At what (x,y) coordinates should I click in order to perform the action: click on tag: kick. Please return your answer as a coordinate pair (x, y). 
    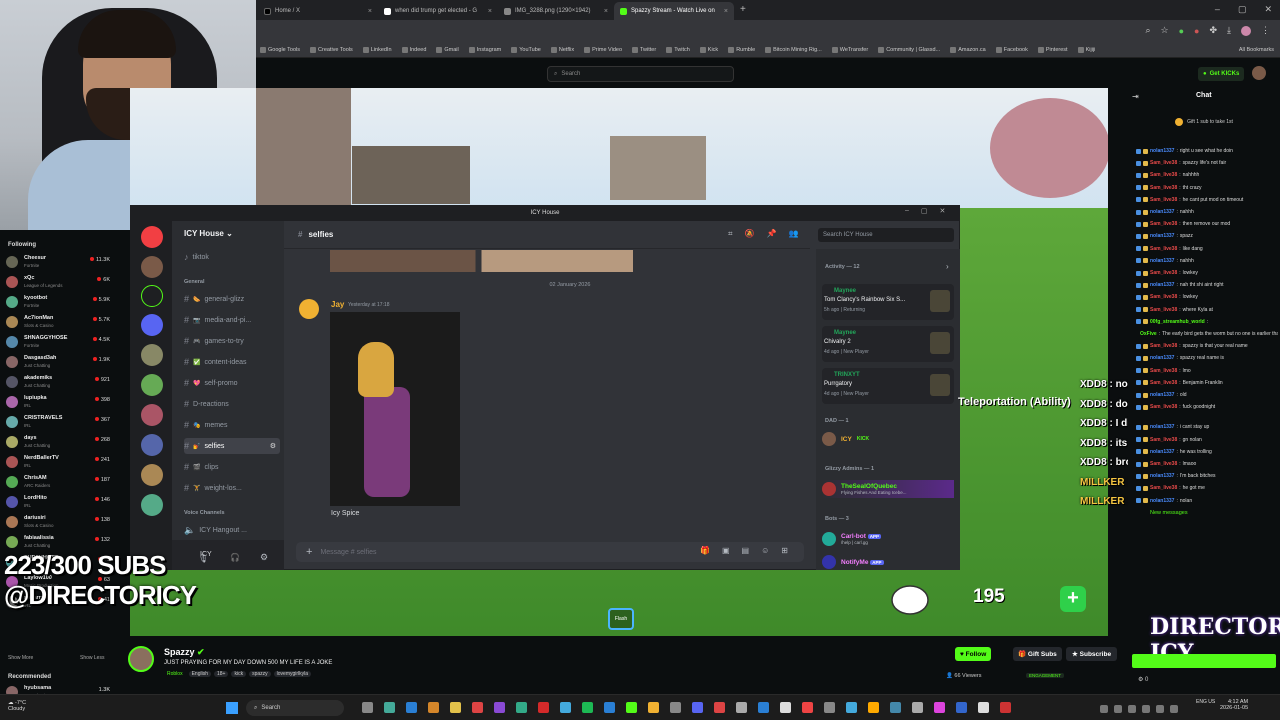
    Looking at the image, I should click on (239, 674).